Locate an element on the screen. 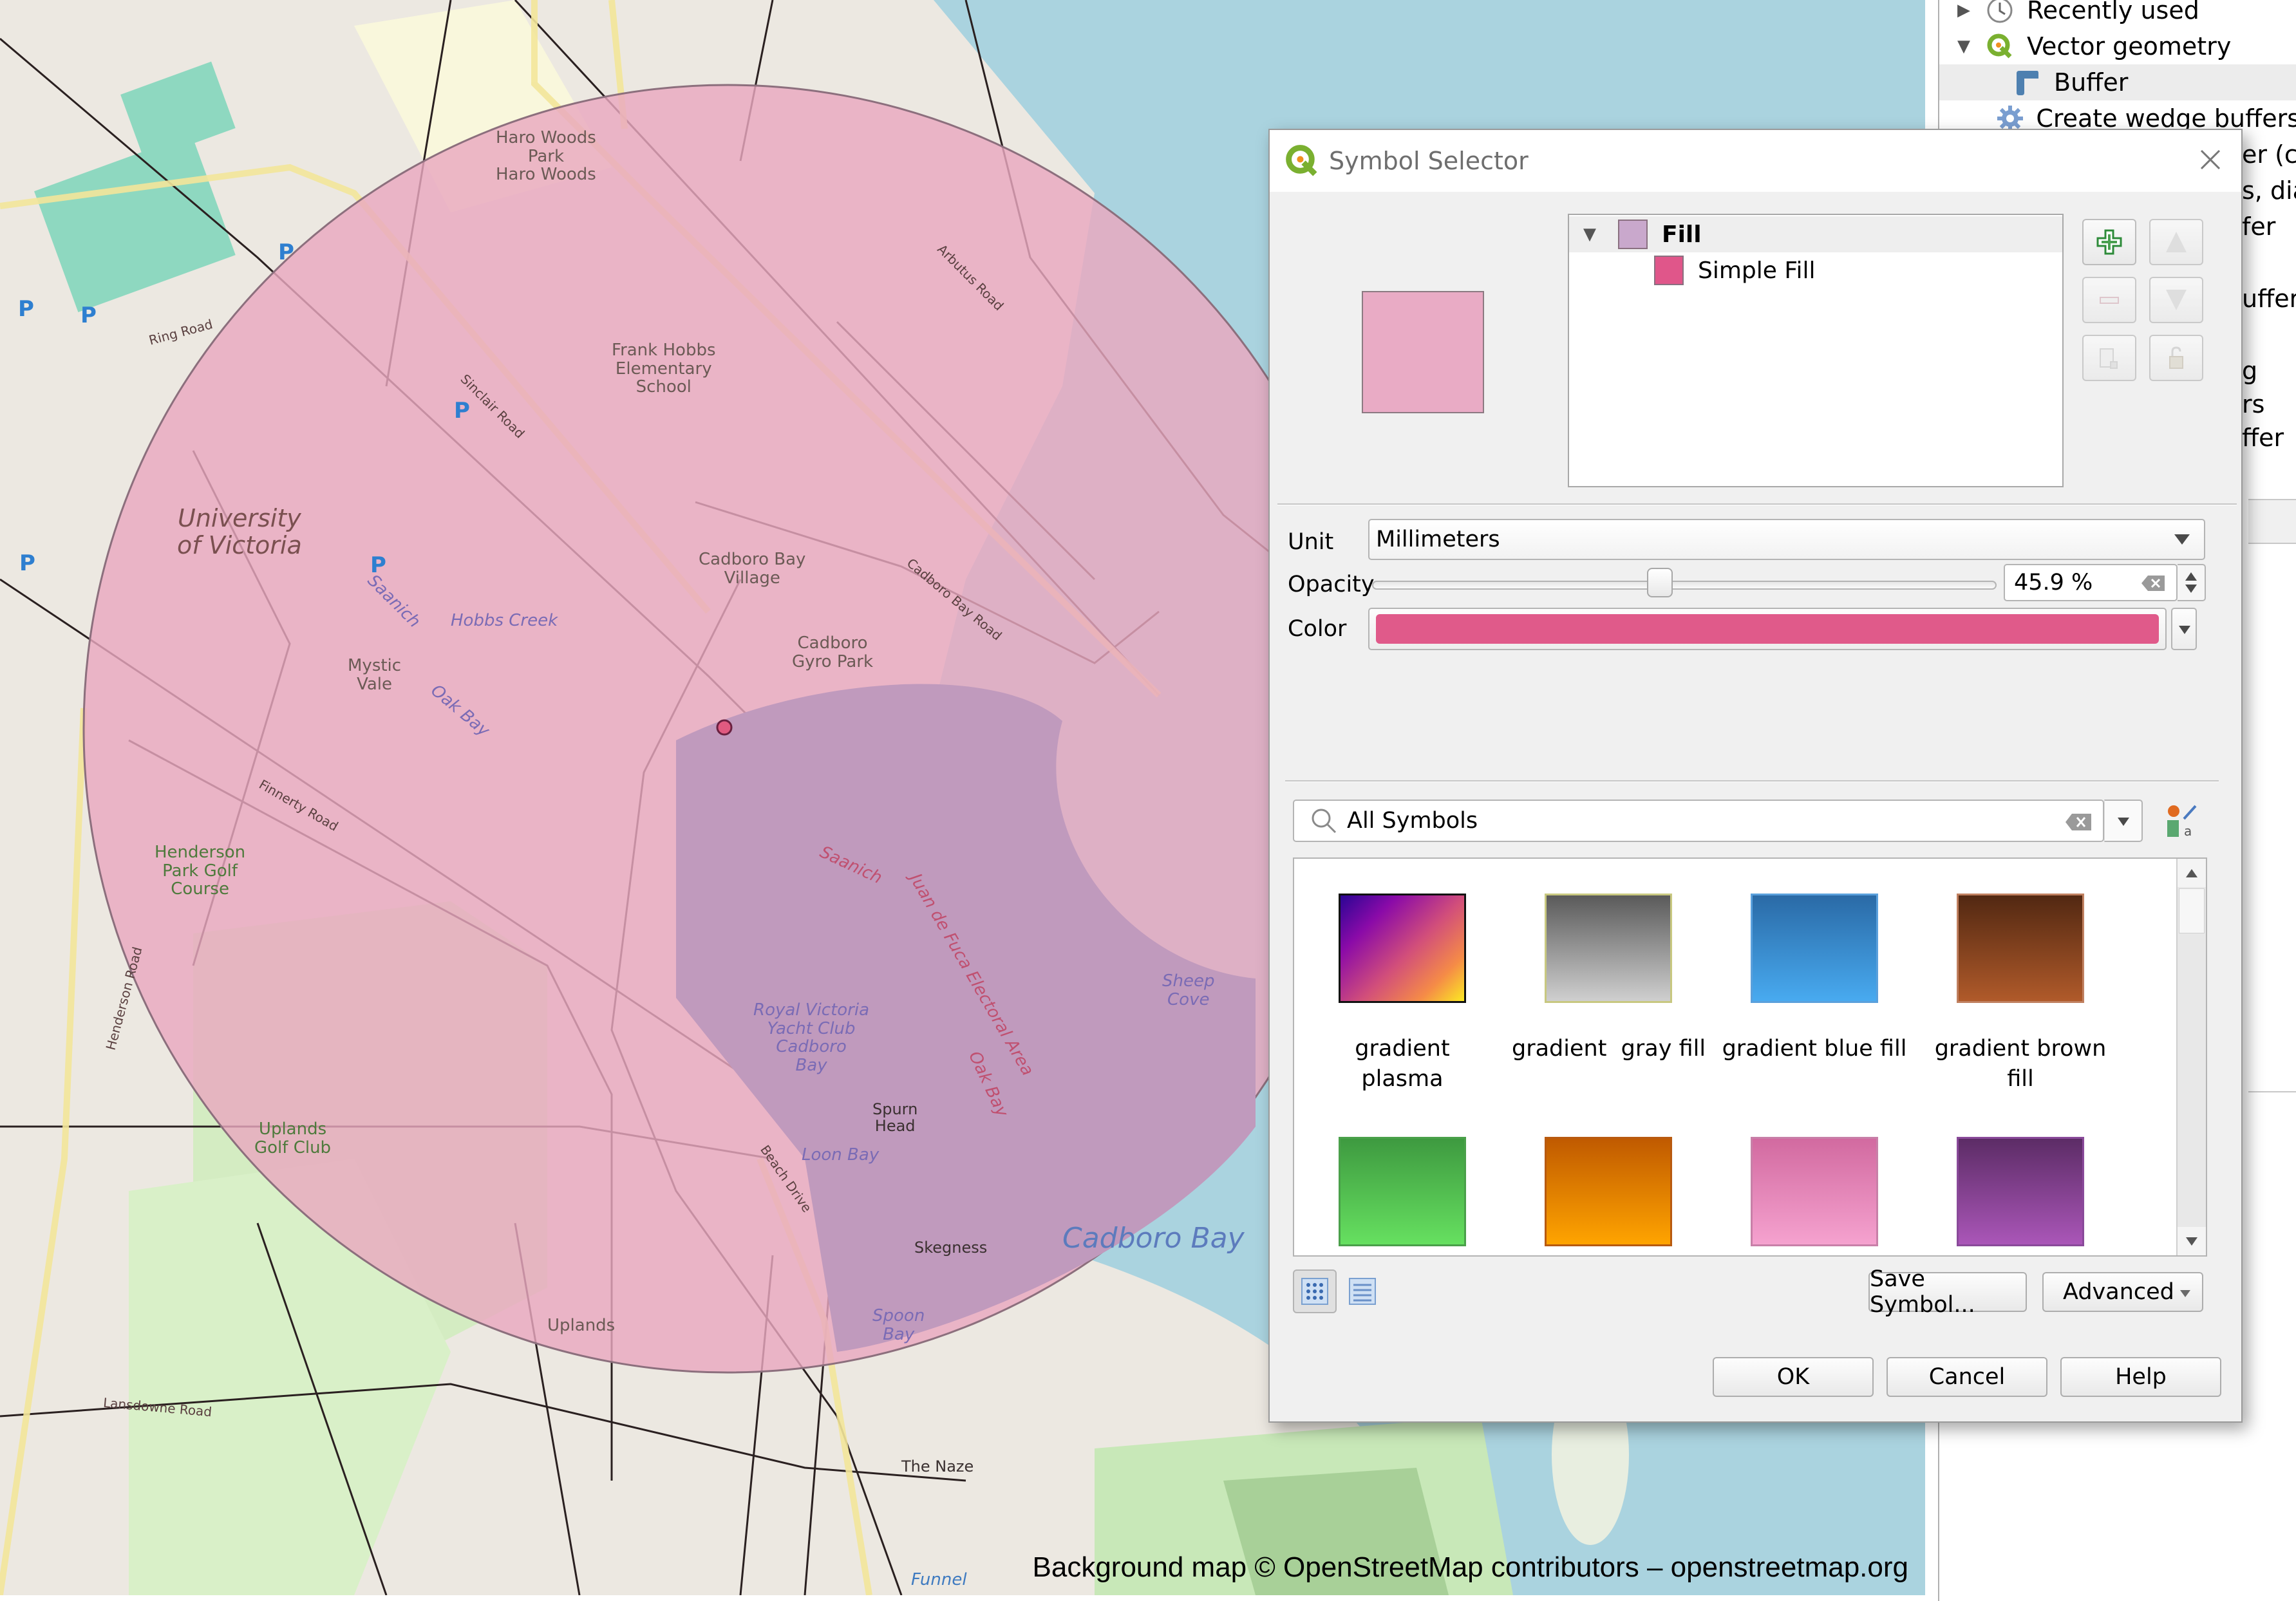 Image resolution: width=2296 pixels, height=1601 pixels. arrow-up-icon is located at coordinates (2191, 872).